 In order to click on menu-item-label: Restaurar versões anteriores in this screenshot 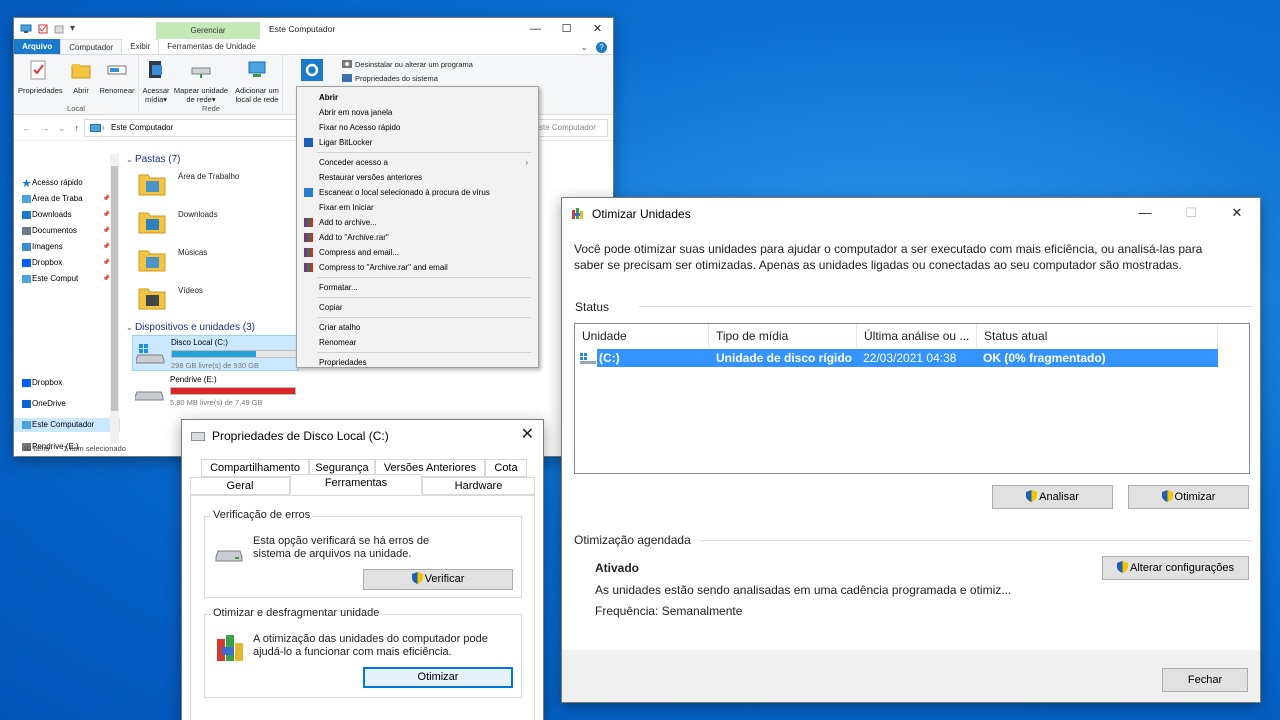, I will do `click(371, 177)`.